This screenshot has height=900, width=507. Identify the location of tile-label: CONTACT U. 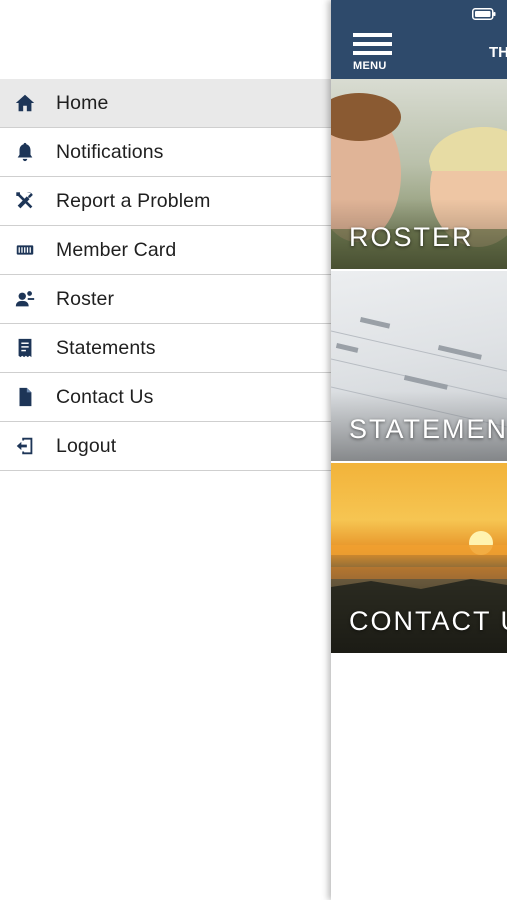
(428, 621).